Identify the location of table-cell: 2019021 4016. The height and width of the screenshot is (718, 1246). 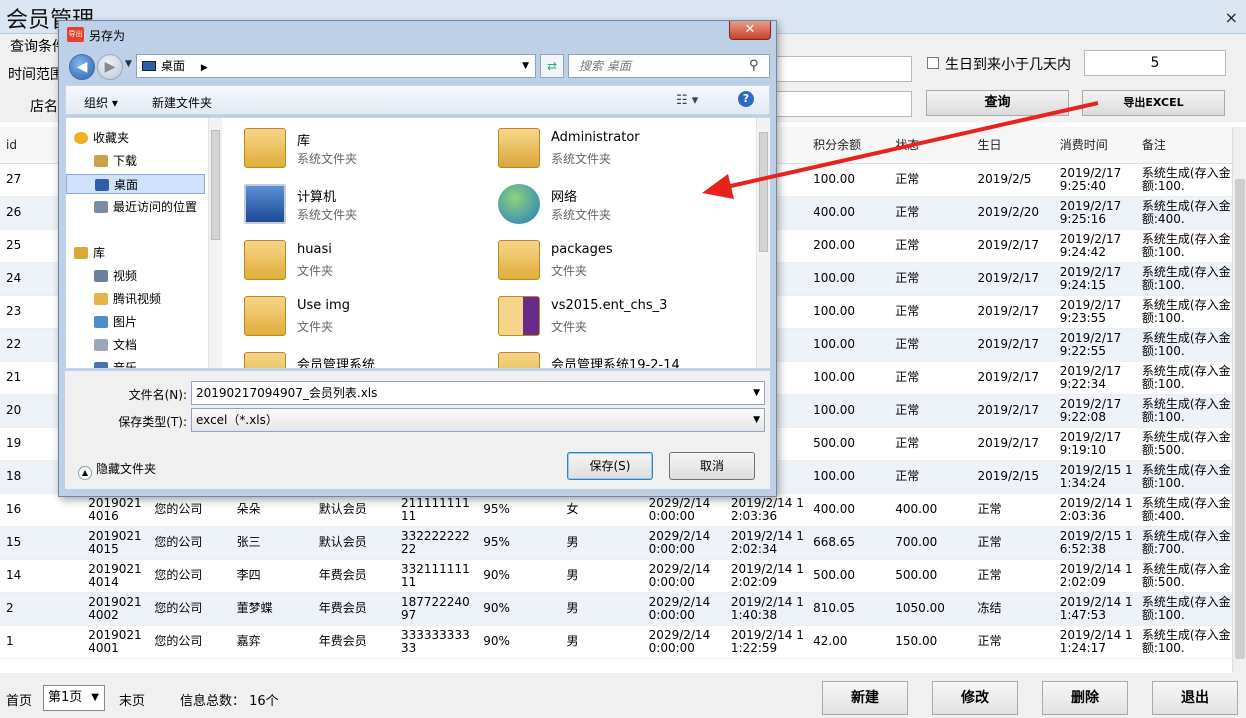
(115, 510).